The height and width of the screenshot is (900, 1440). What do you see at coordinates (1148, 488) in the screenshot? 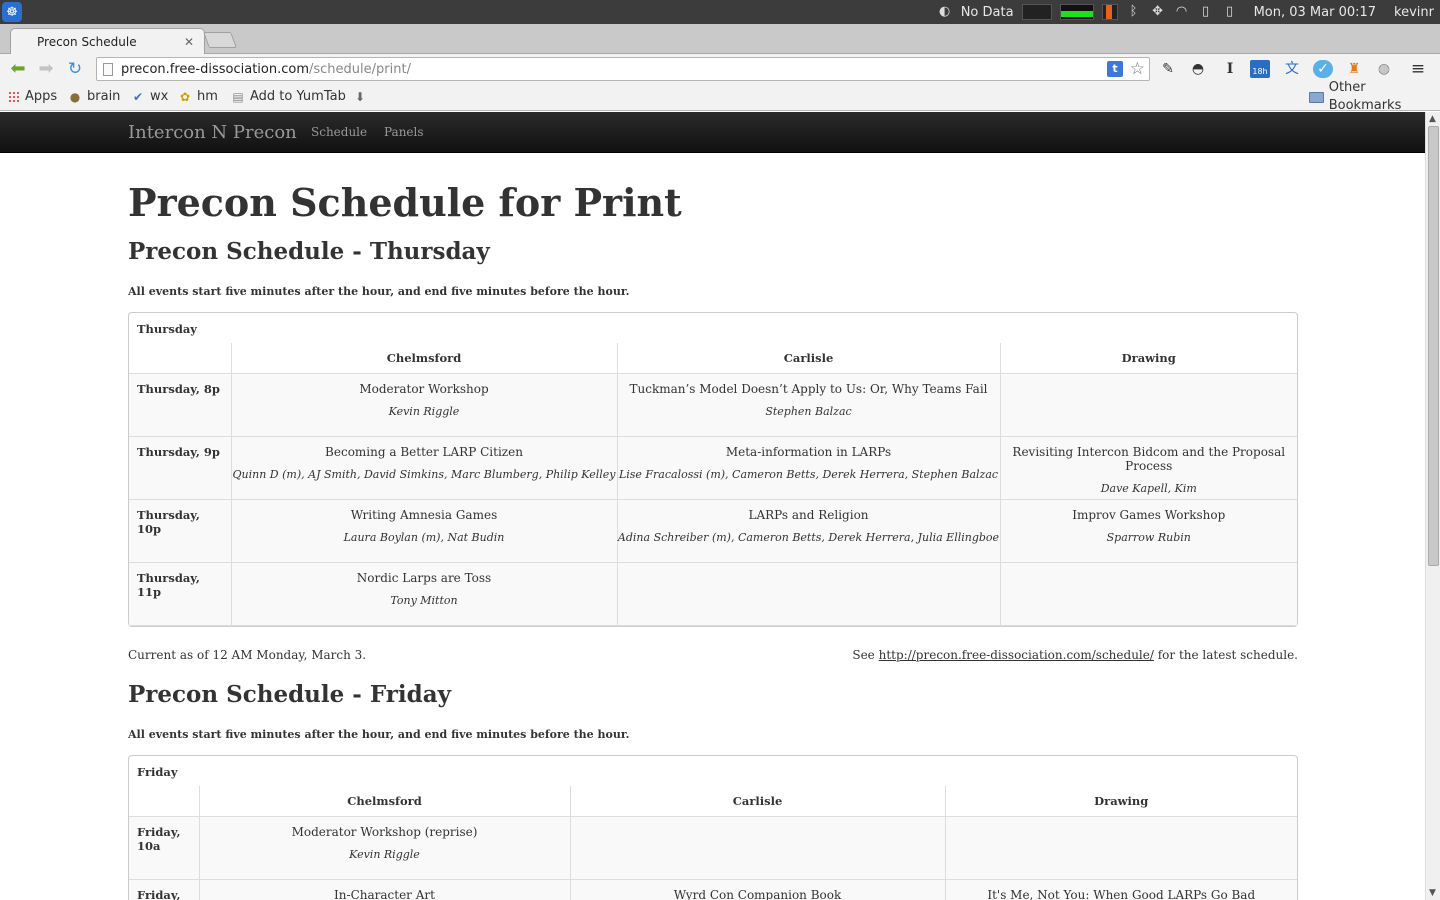
I see `event-people: Dave Kapell, Kim` at bounding box center [1148, 488].